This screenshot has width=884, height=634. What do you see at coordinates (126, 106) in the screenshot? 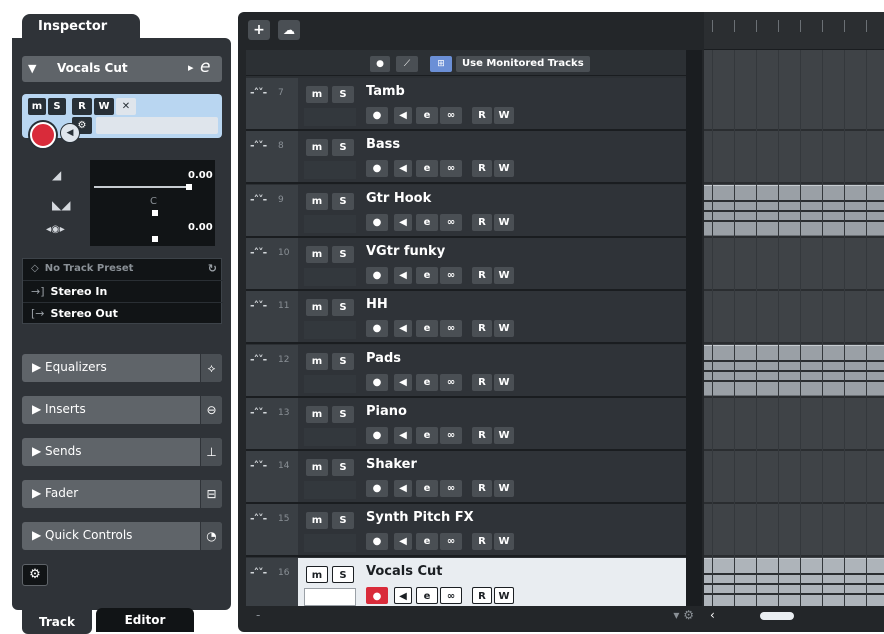
I see `automation-close-icon: ✕` at bounding box center [126, 106].